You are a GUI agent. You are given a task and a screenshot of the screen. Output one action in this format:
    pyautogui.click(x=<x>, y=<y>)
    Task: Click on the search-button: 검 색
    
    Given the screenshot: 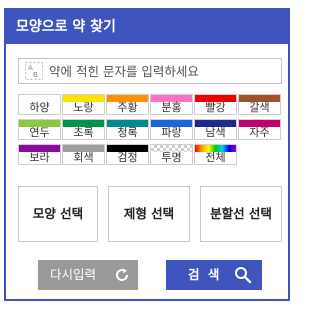 What is the action you would take?
    pyautogui.click(x=214, y=275)
    